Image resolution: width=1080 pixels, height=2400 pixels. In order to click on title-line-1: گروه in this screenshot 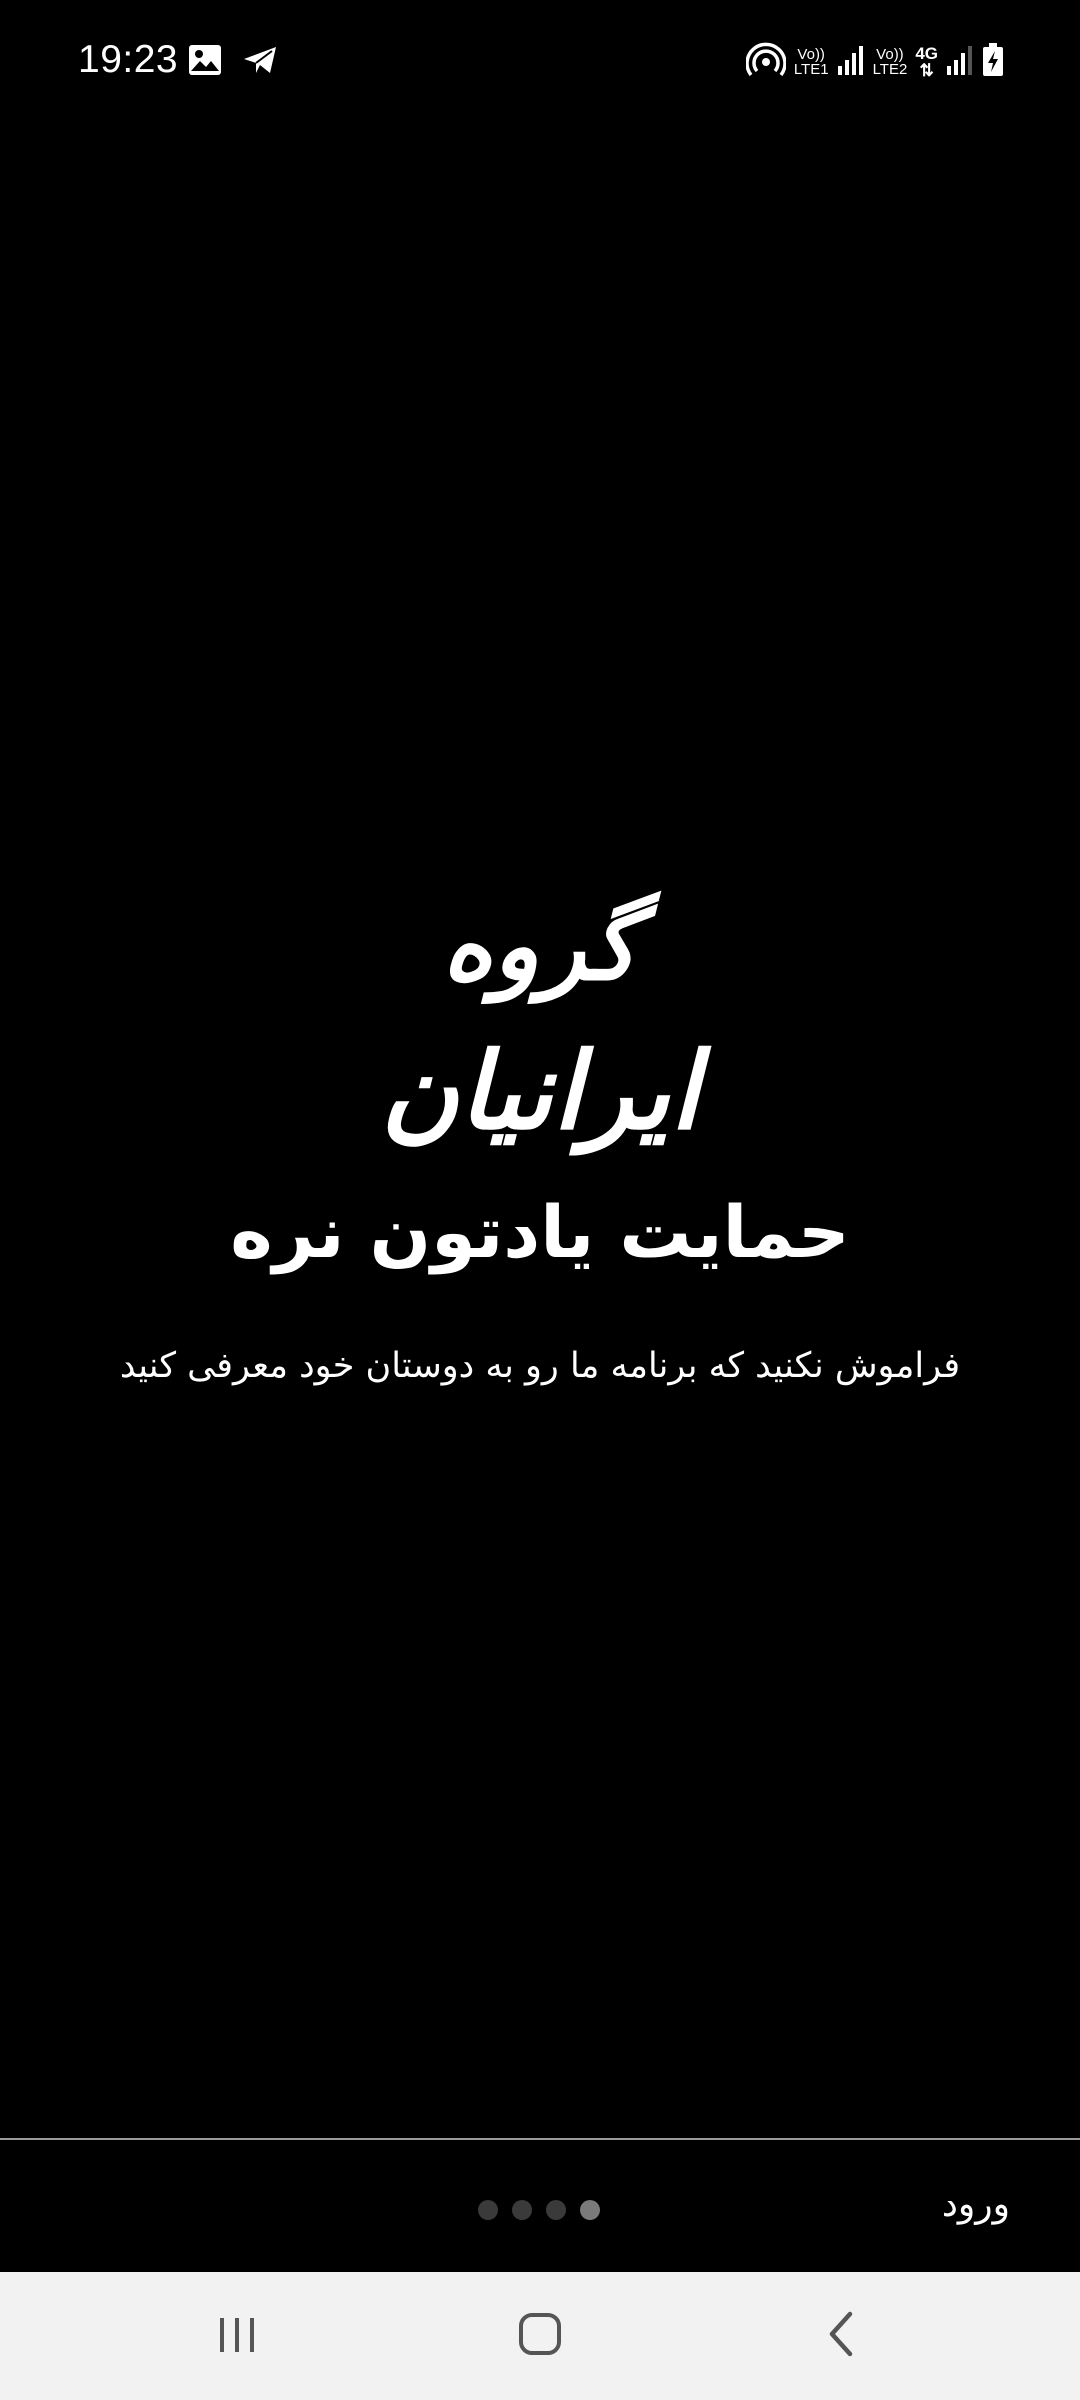, I will do `click(540, 946)`.